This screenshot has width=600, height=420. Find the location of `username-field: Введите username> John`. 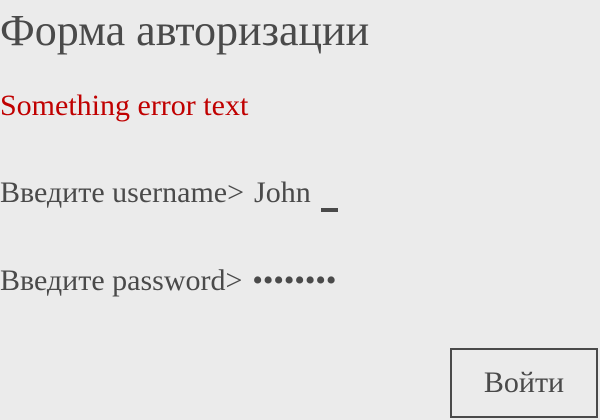

username-field: Введите username> John is located at coordinates (169, 193).